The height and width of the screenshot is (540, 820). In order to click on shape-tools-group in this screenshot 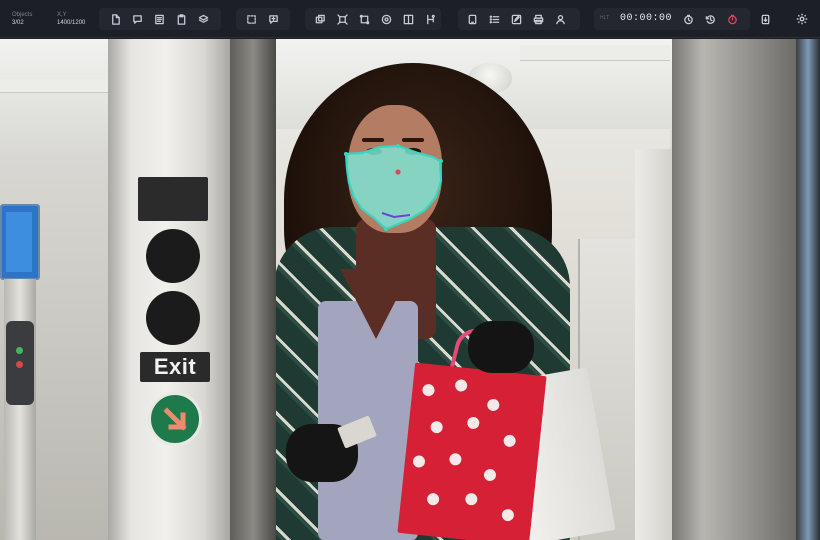, I will do `click(373, 19)`.